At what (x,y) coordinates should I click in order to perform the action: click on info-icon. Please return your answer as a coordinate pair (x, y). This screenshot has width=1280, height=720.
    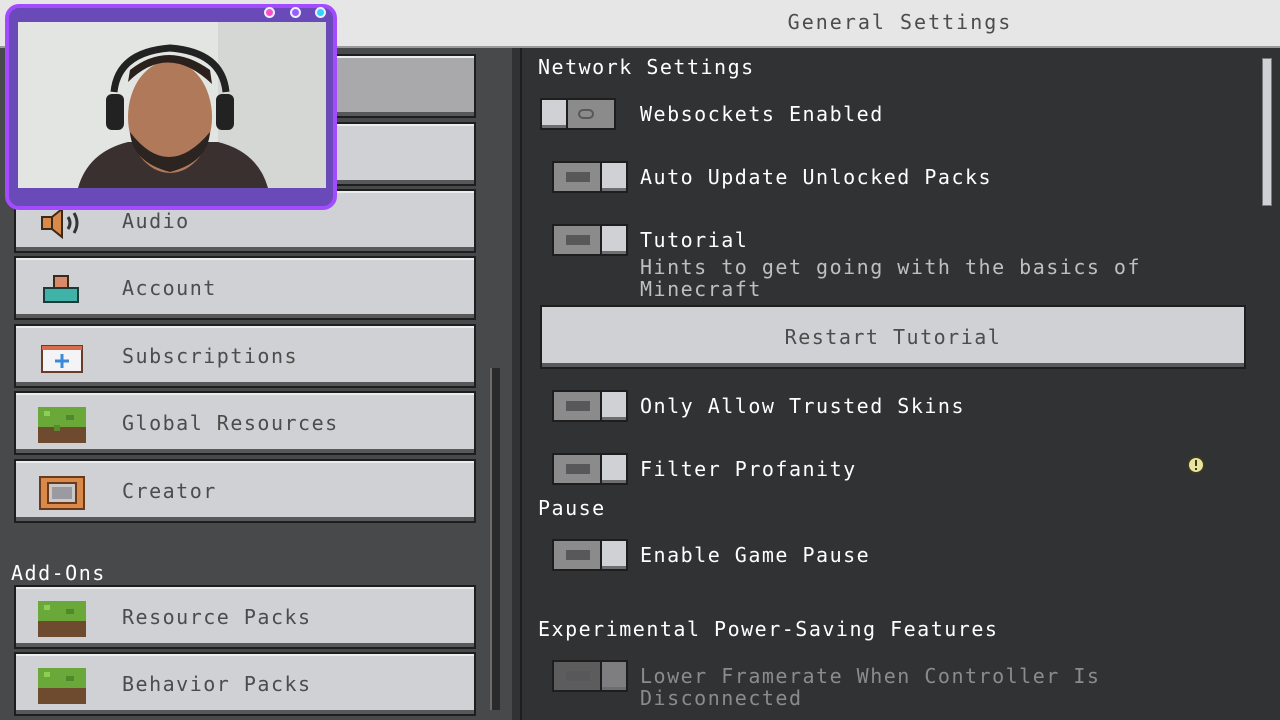
    Looking at the image, I should click on (1196, 465).